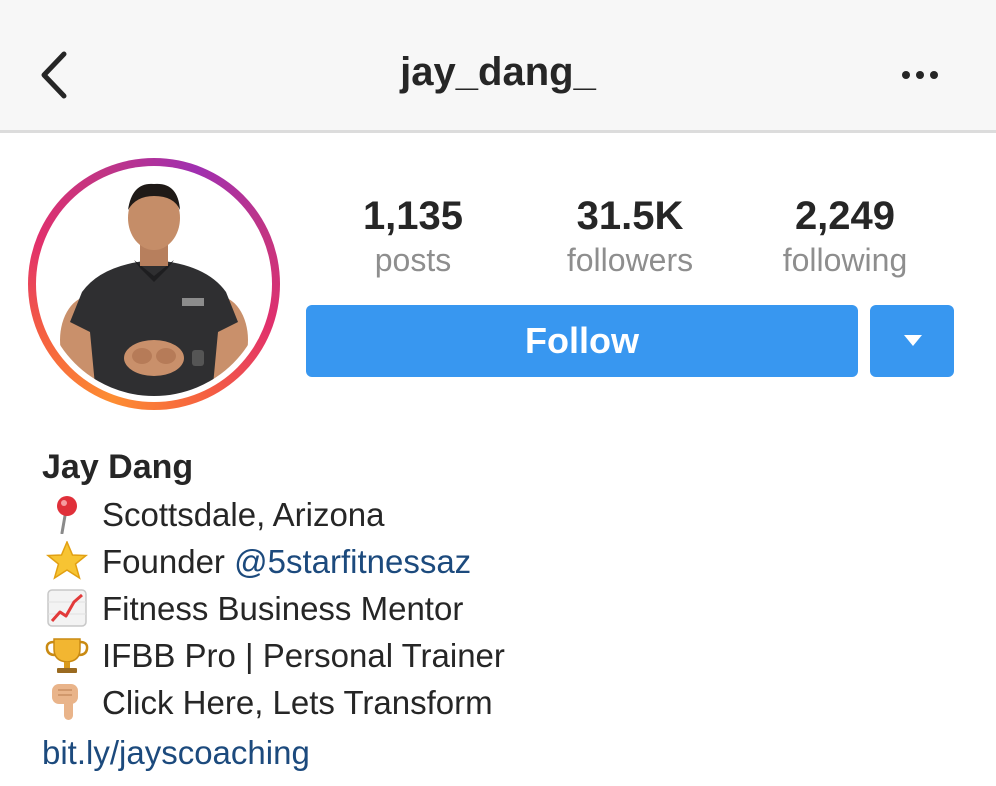 Image resolution: width=996 pixels, height=786 pixels. I want to click on more-options-button, so click(922, 75).